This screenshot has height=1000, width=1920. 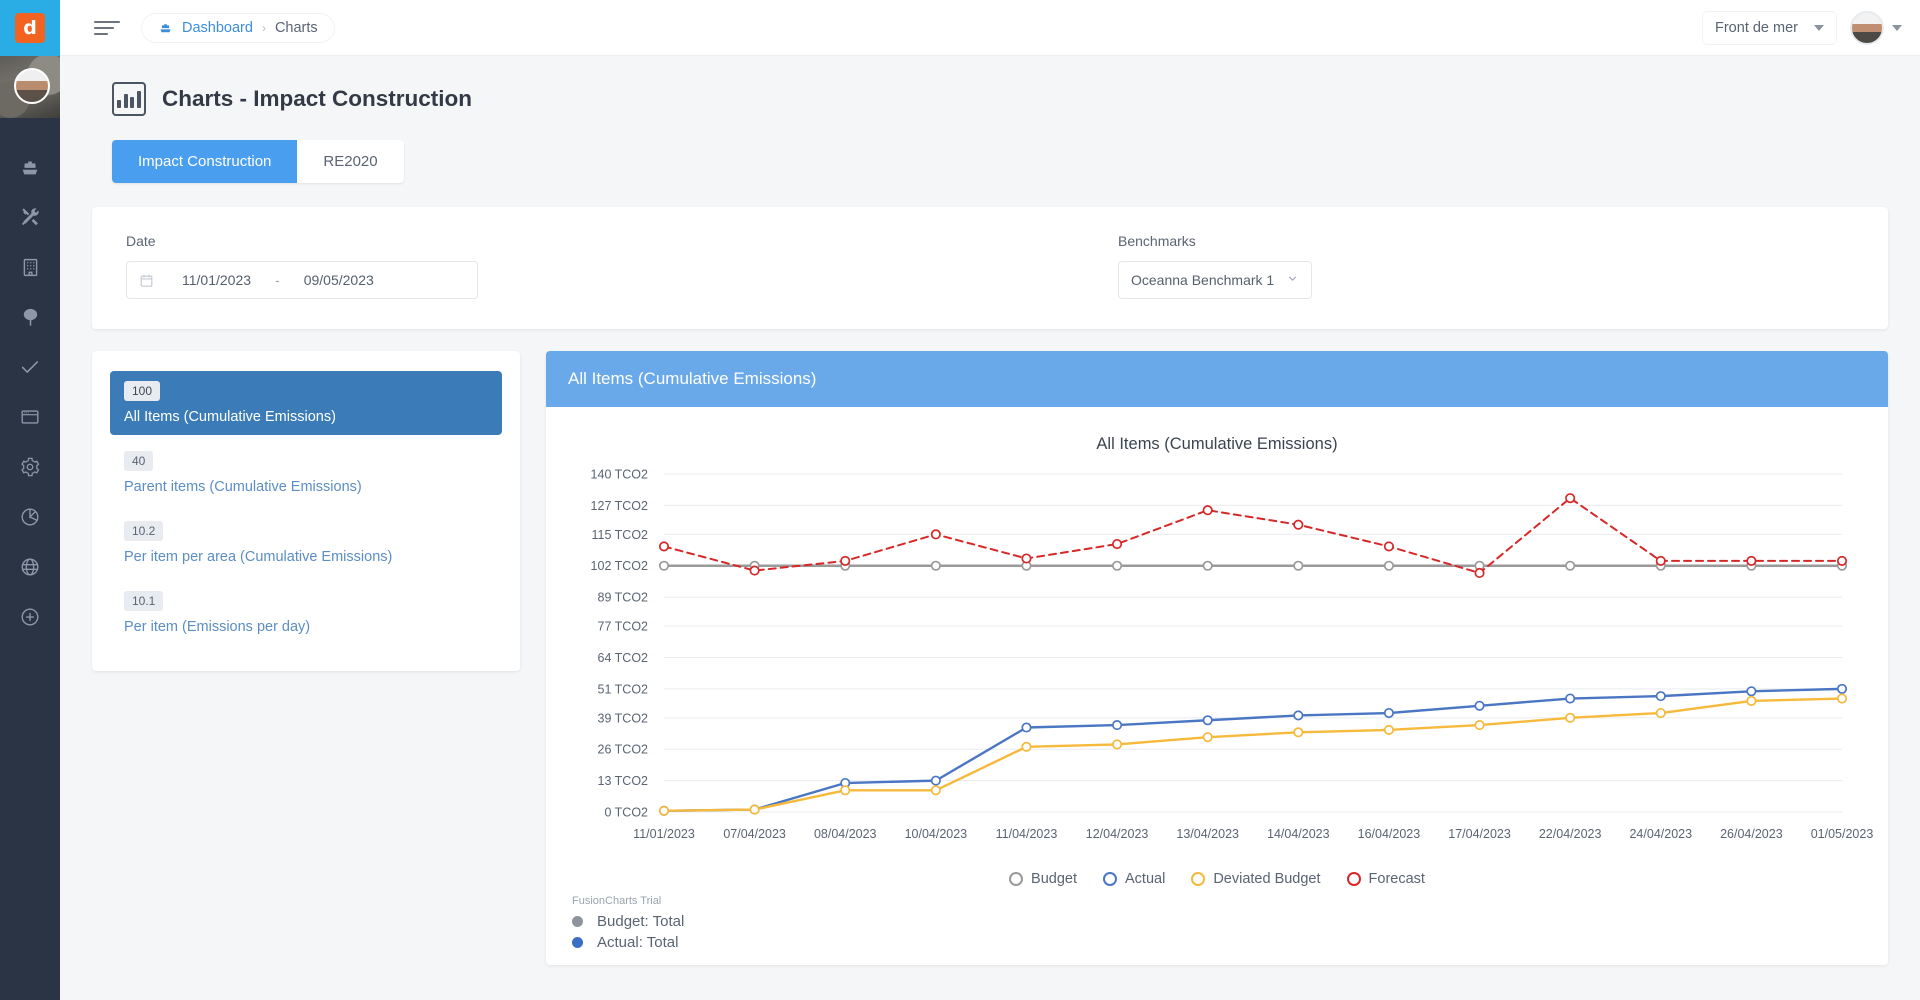 I want to click on legend-item: Actual, so click(x=1134, y=879).